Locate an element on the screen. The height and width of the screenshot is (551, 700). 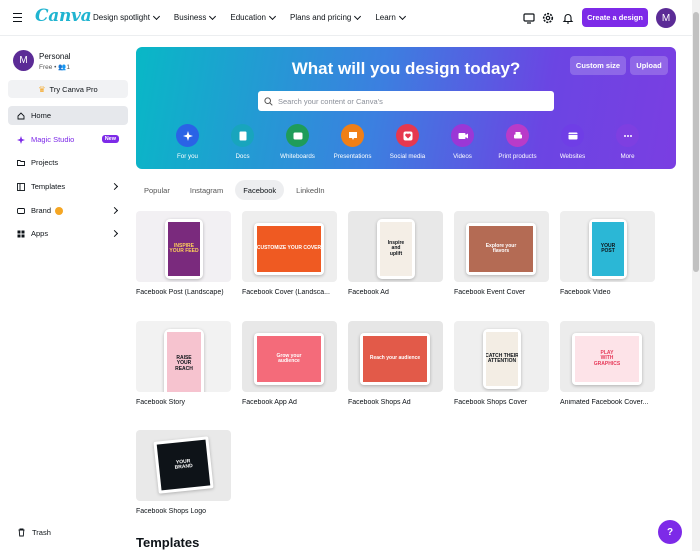
category-social-media: Social media is located at coordinates (407, 142).